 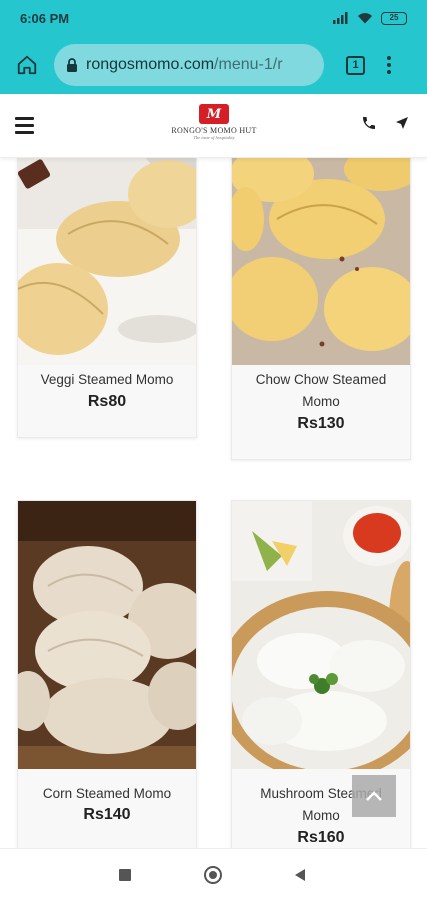 I want to click on url-domain: rongosmomo.com, so click(x=150, y=64).